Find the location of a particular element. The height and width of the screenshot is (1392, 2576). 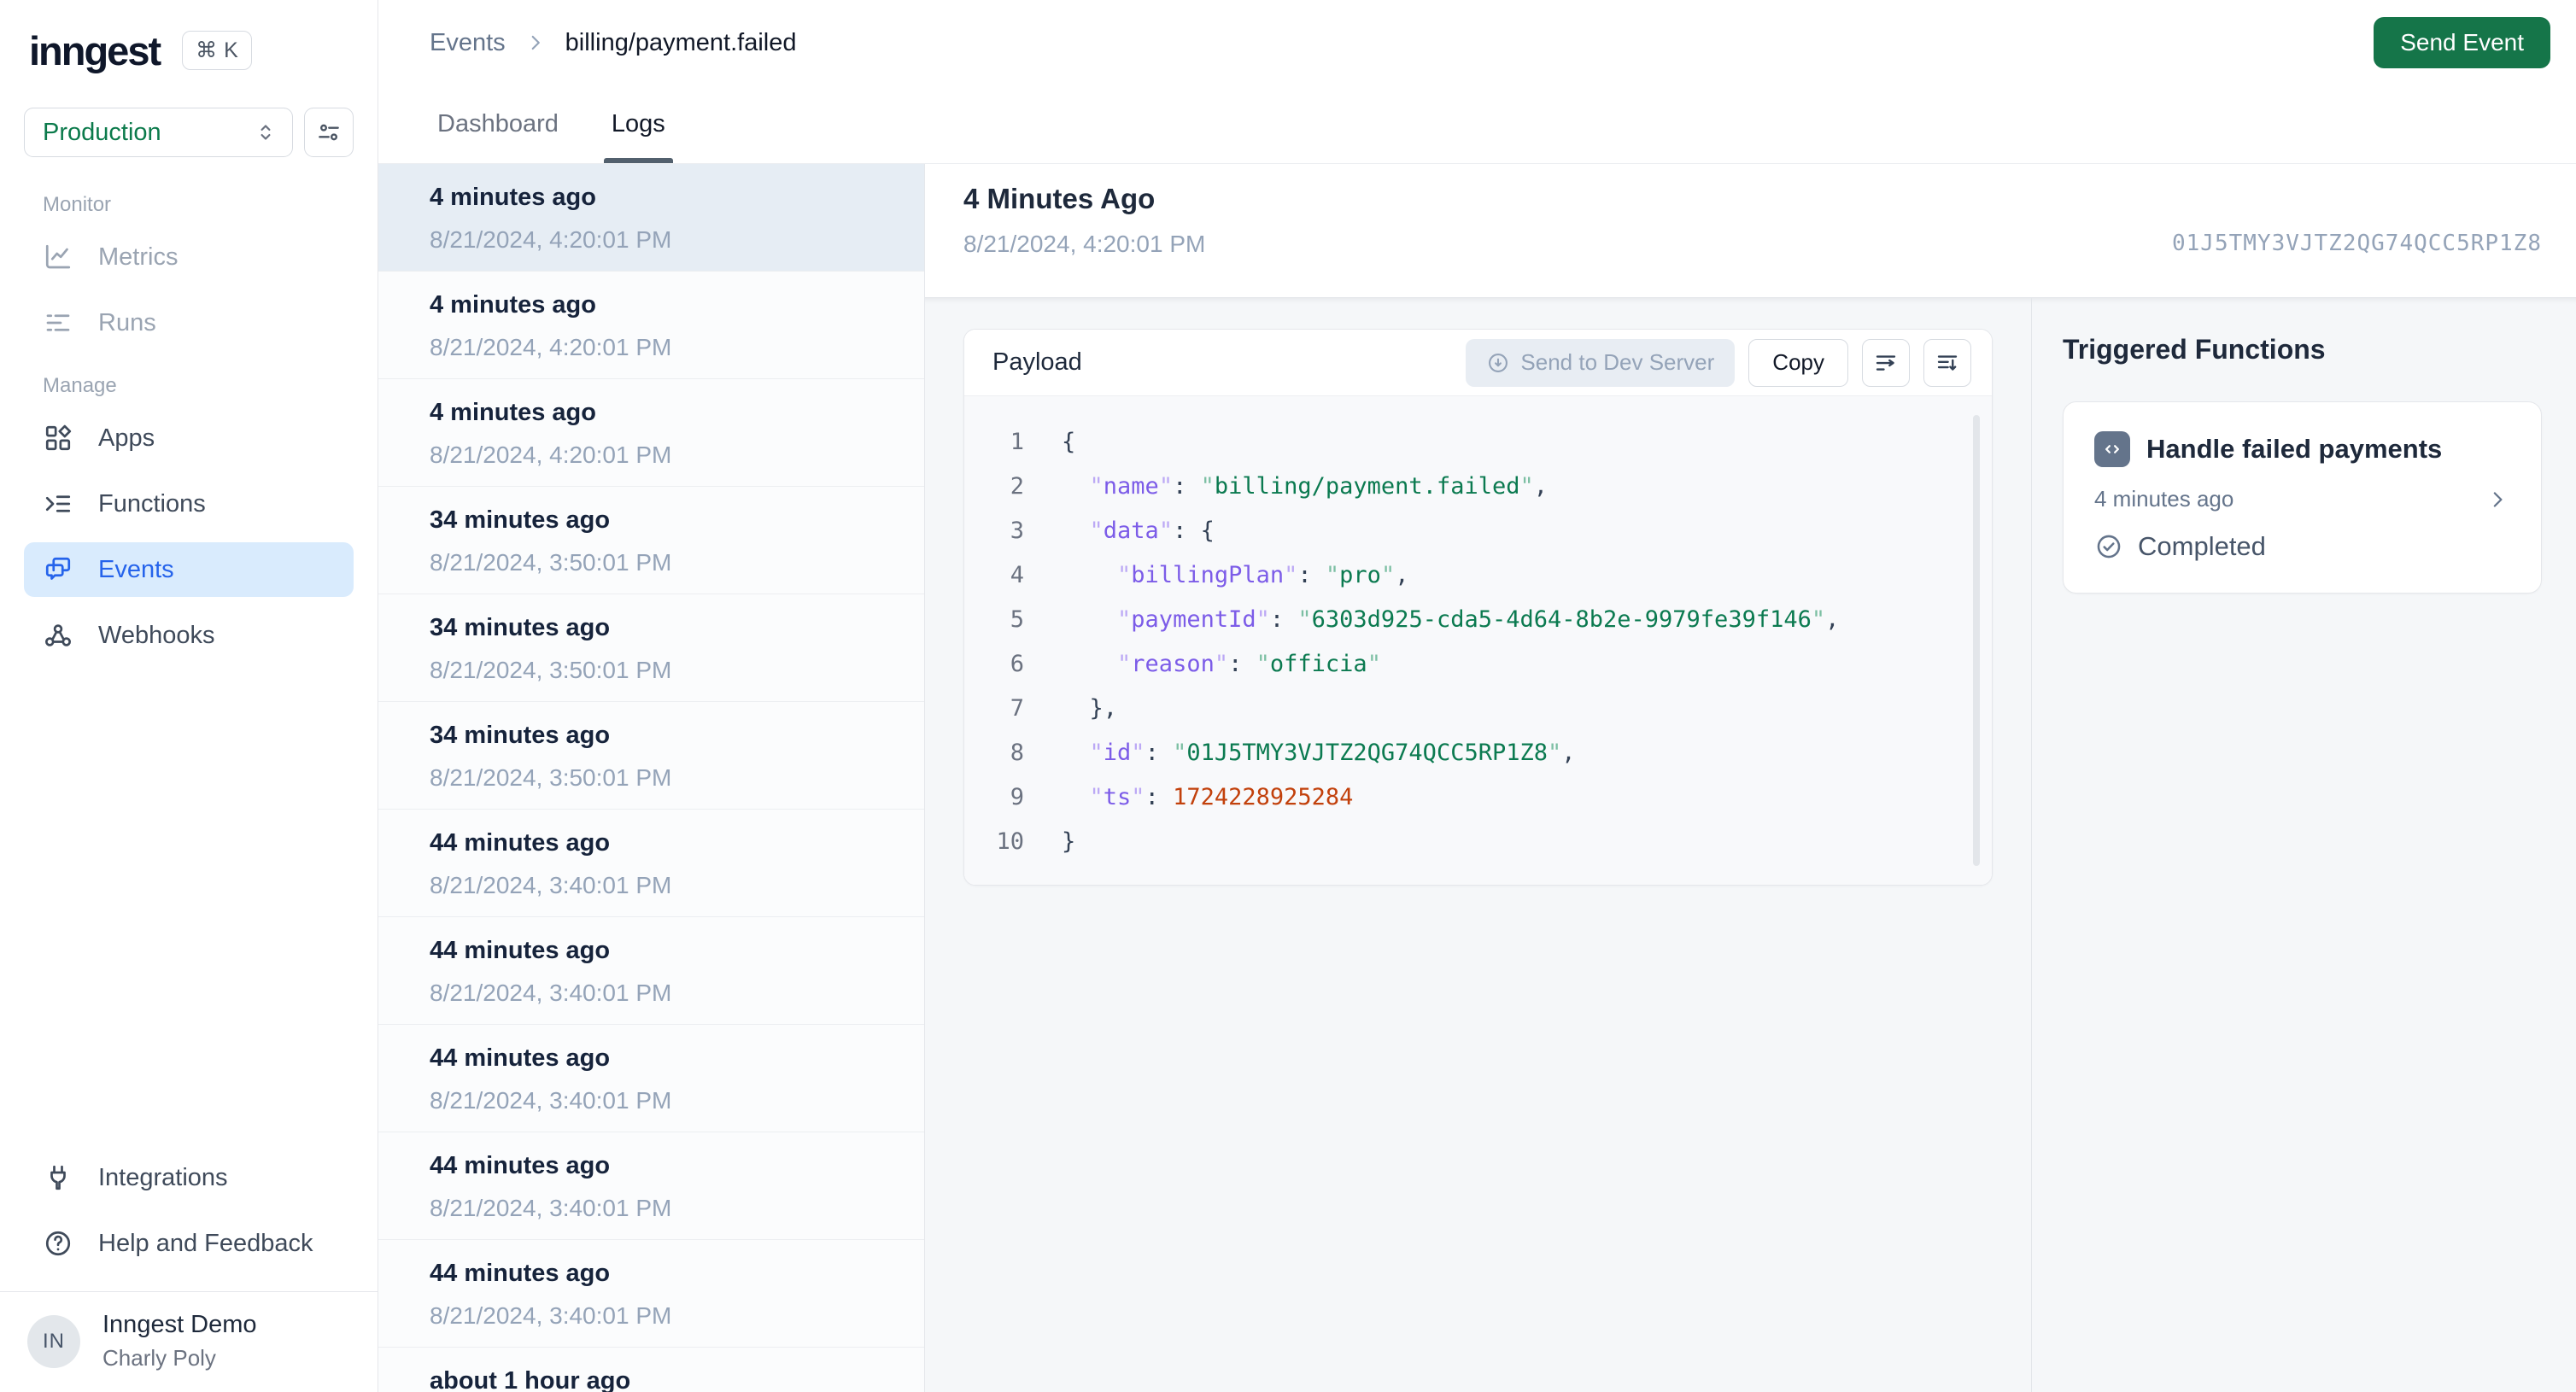

sidebar-item-label: Webhooks is located at coordinates (156, 635).